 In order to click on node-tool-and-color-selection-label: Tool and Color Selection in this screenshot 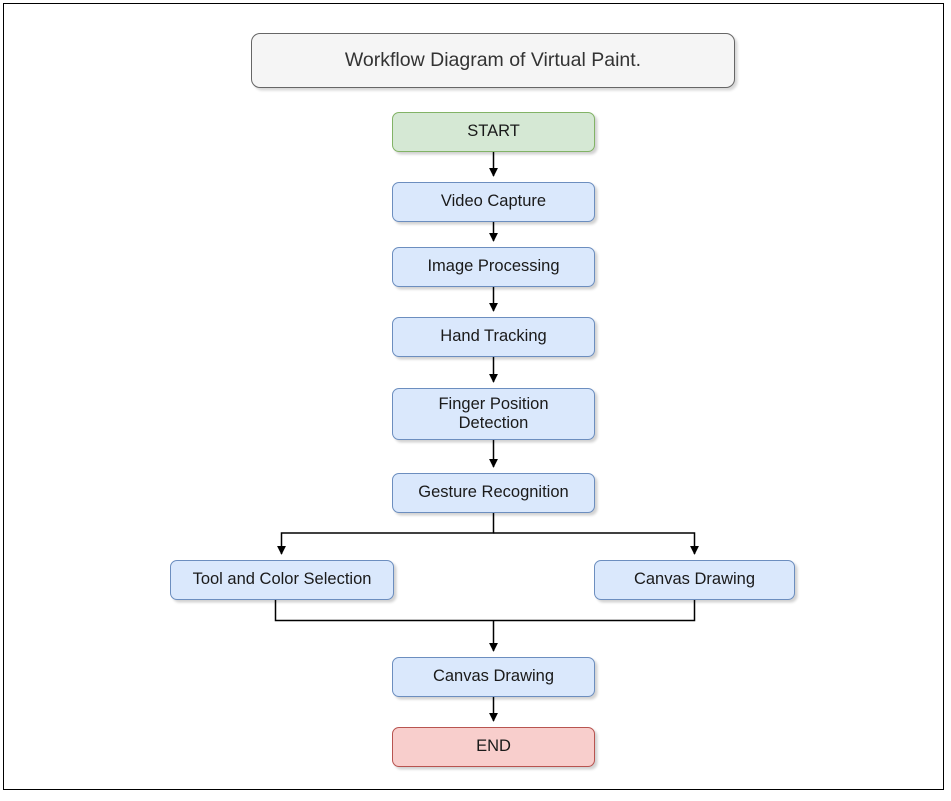, I will do `click(282, 579)`.